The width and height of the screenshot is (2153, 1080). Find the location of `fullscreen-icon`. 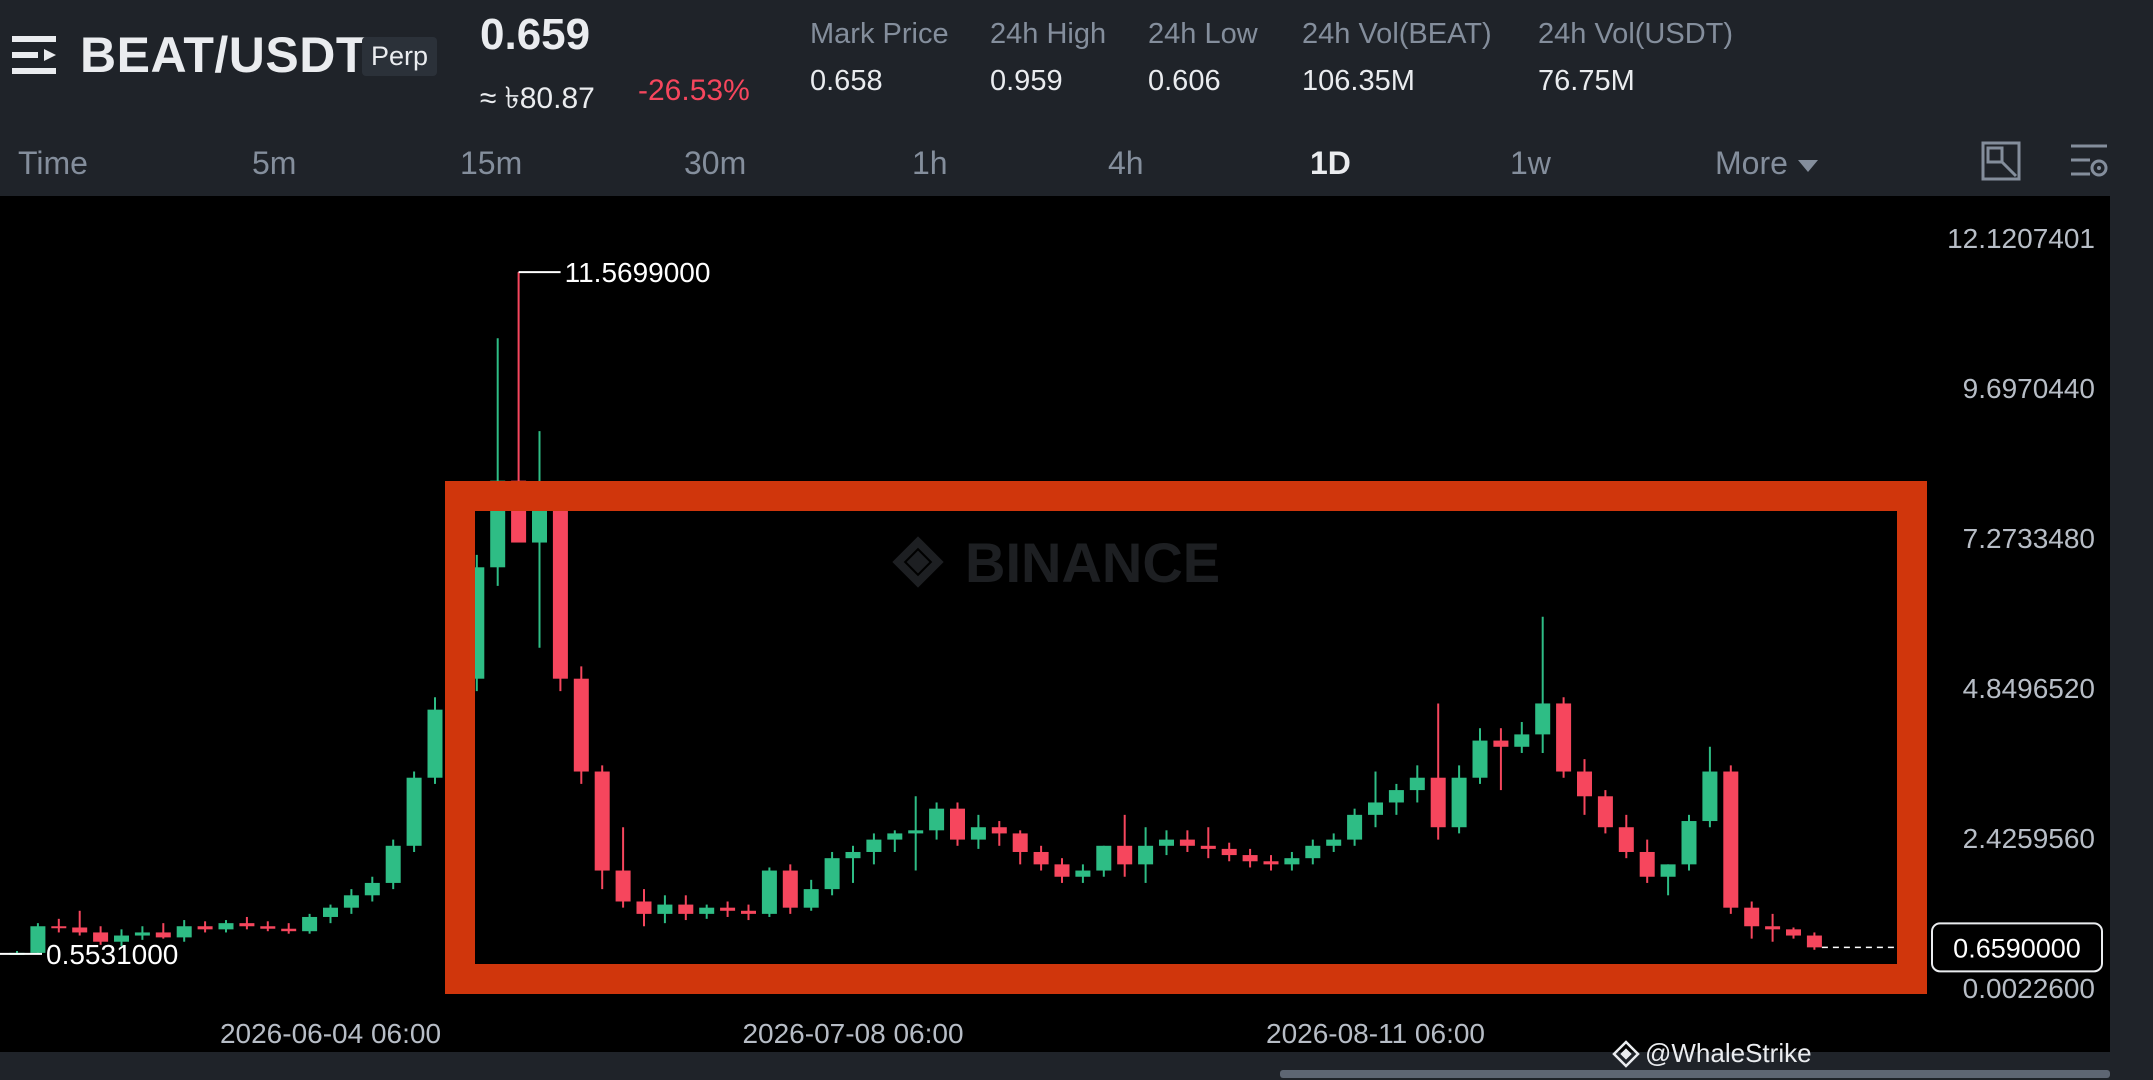

fullscreen-icon is located at coordinates (2001, 161).